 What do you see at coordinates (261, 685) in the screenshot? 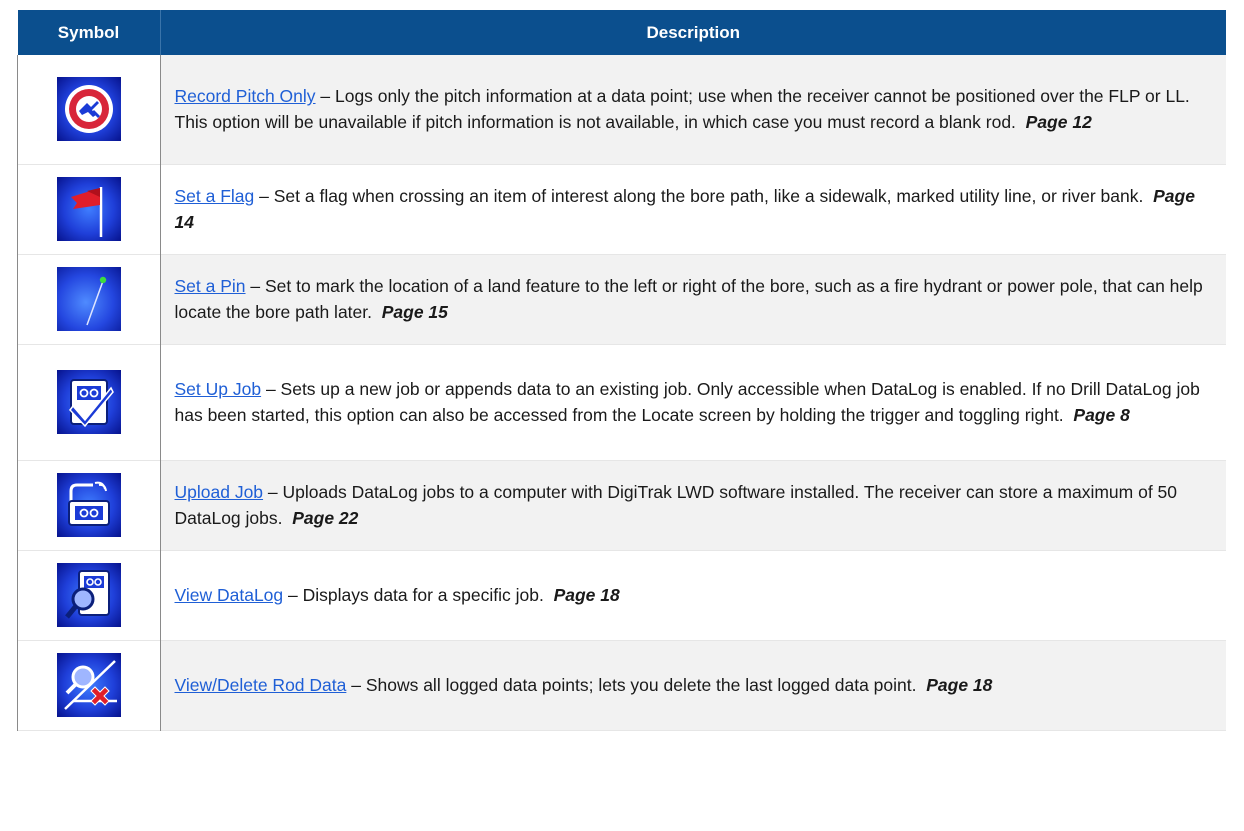
I see `view-delete-rod-data-link: View/Delete Rod Data` at bounding box center [261, 685].